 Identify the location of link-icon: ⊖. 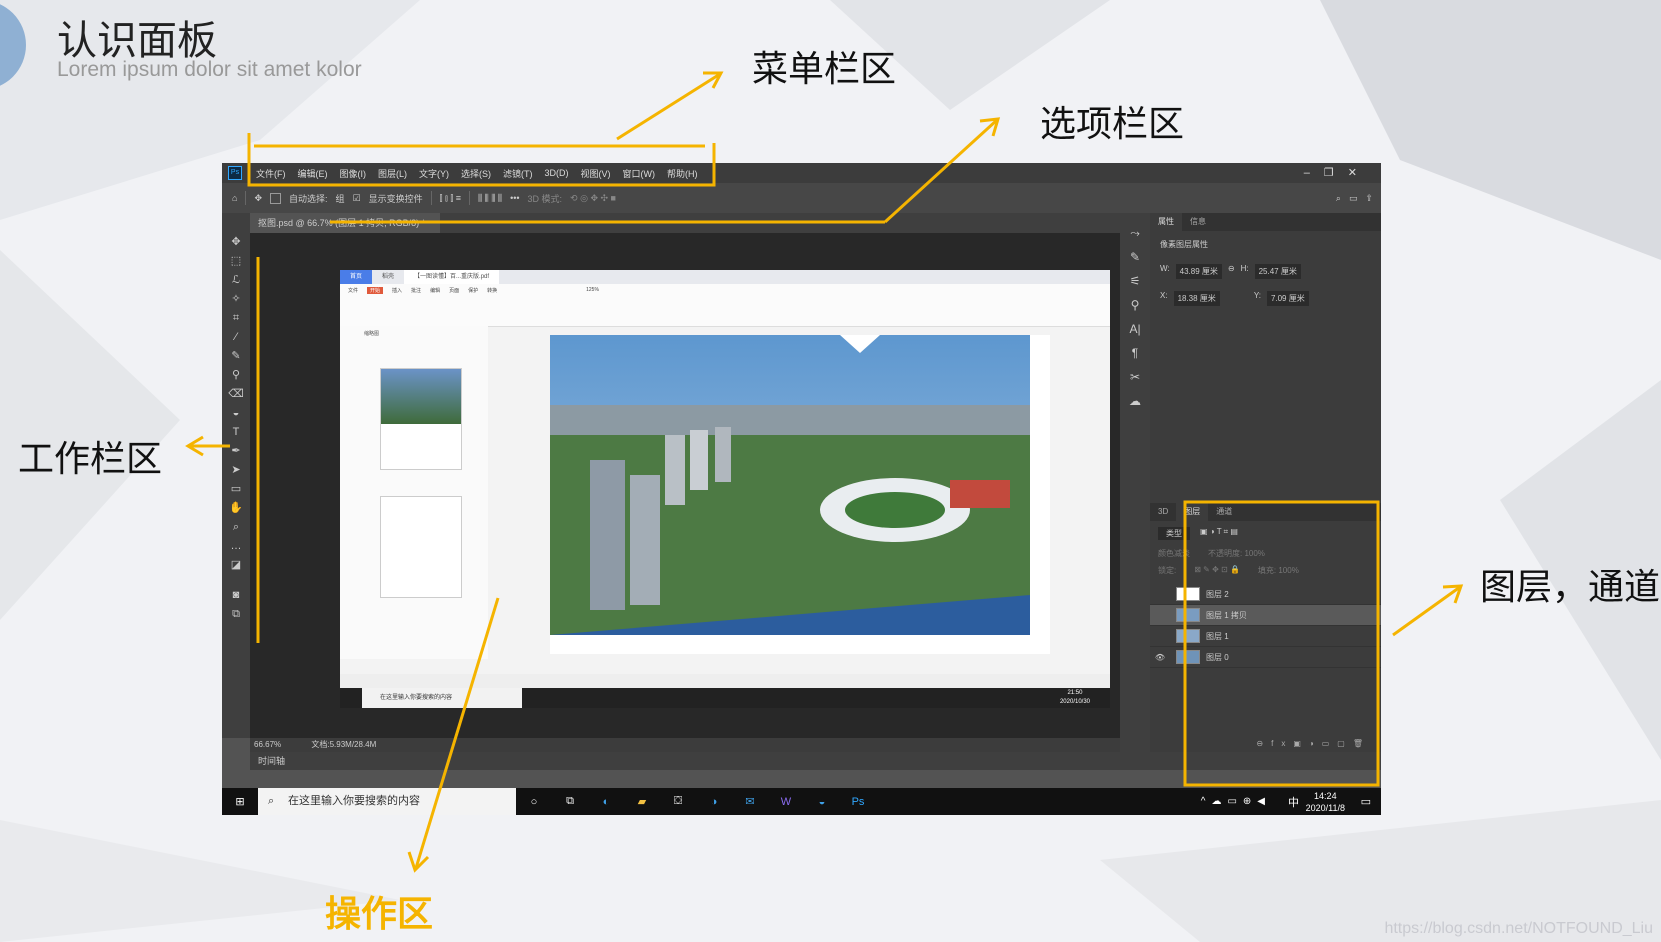
(1231, 271).